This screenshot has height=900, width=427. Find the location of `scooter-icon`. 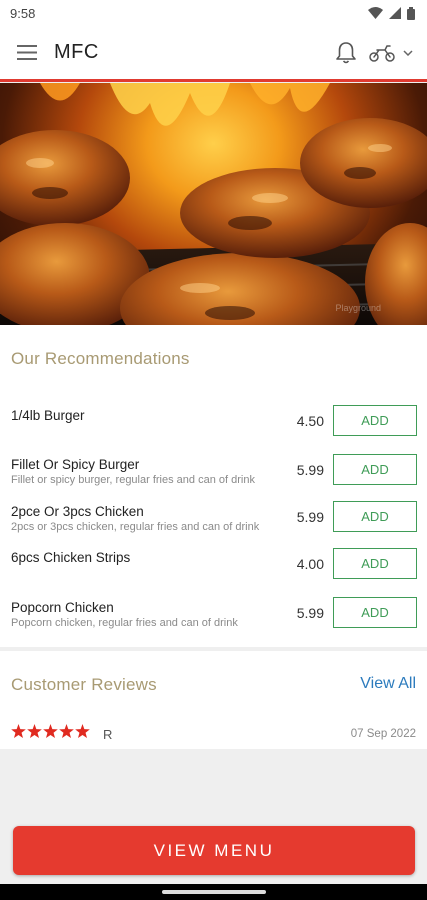

scooter-icon is located at coordinates (382, 53).